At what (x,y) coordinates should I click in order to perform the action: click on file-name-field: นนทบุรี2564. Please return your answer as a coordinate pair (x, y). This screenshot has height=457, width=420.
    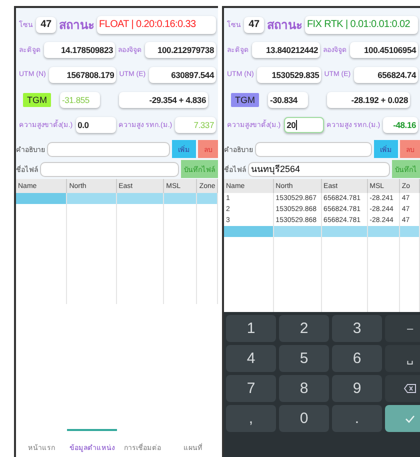
    Looking at the image, I should click on (319, 169).